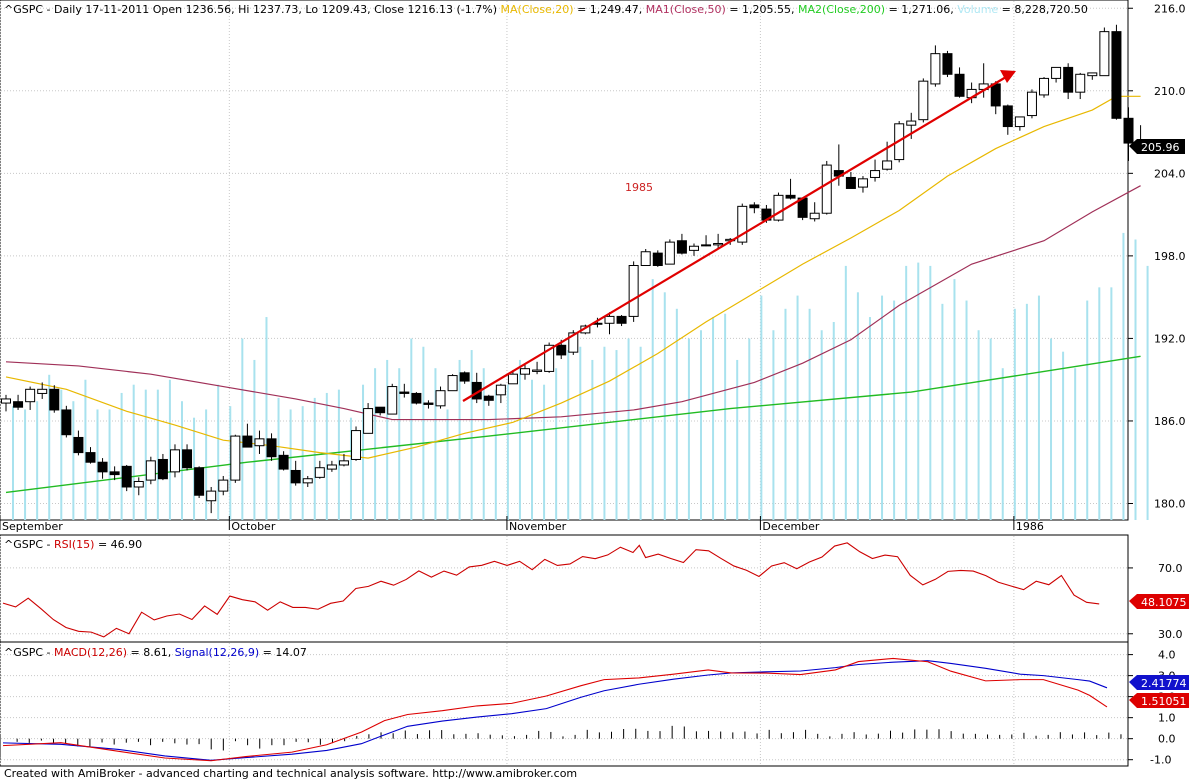 Image resolution: width=1191 pixels, height=781 pixels. I want to click on macd-tick-label: 4.0, so click(1167, 655).